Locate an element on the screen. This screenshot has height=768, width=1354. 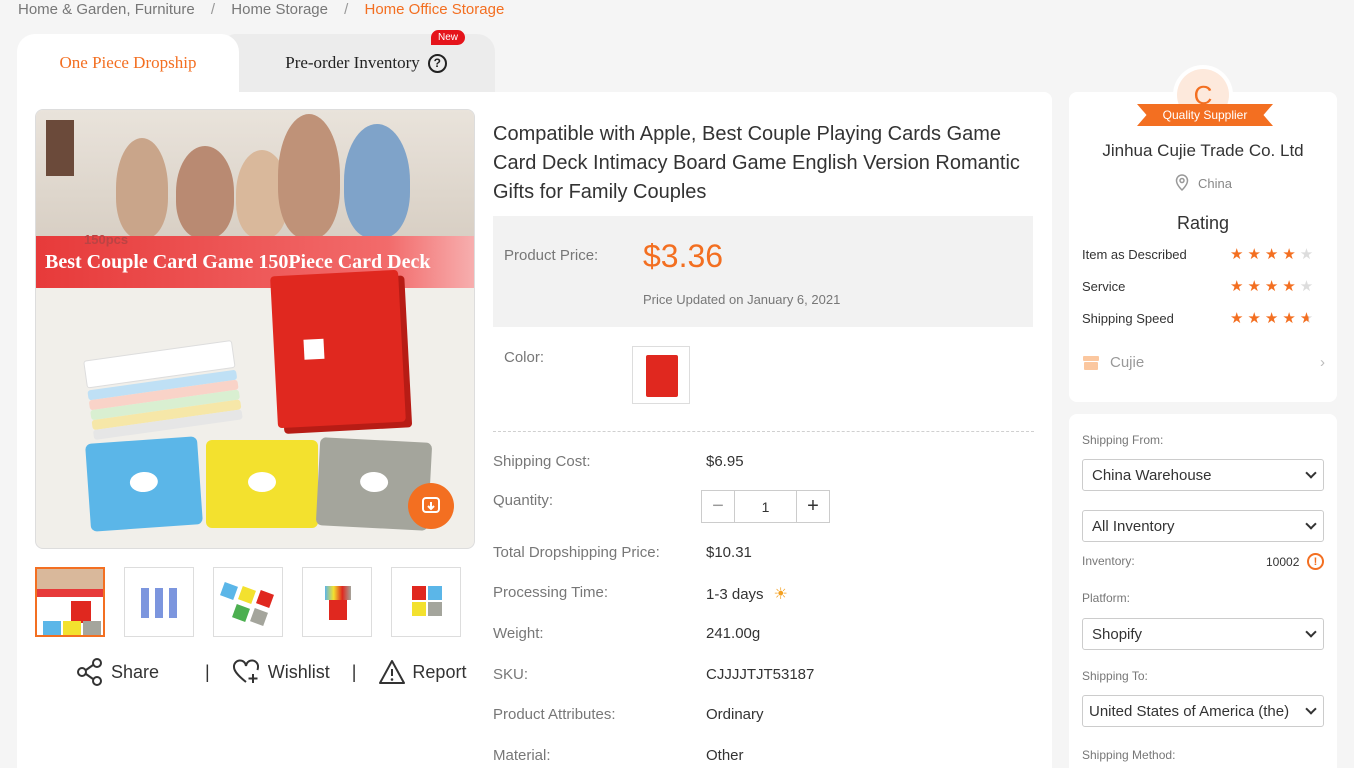
processing-time-value: 1-3 days ☀ is located at coordinates (747, 594).